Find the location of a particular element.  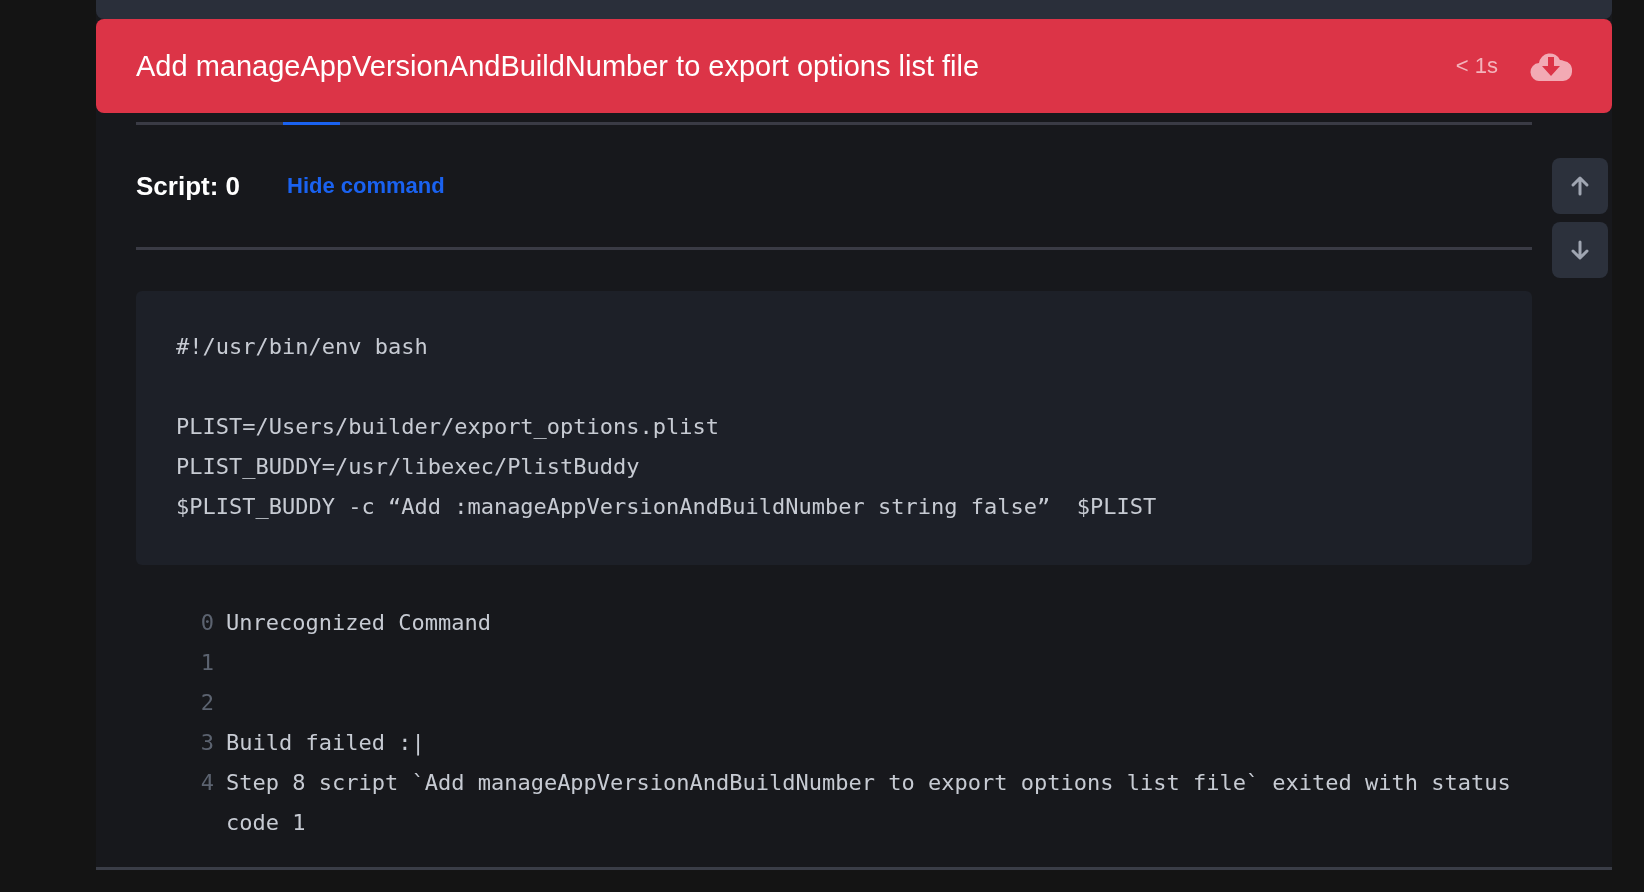

log-line: Unrecognized Command is located at coordinates (358, 623).